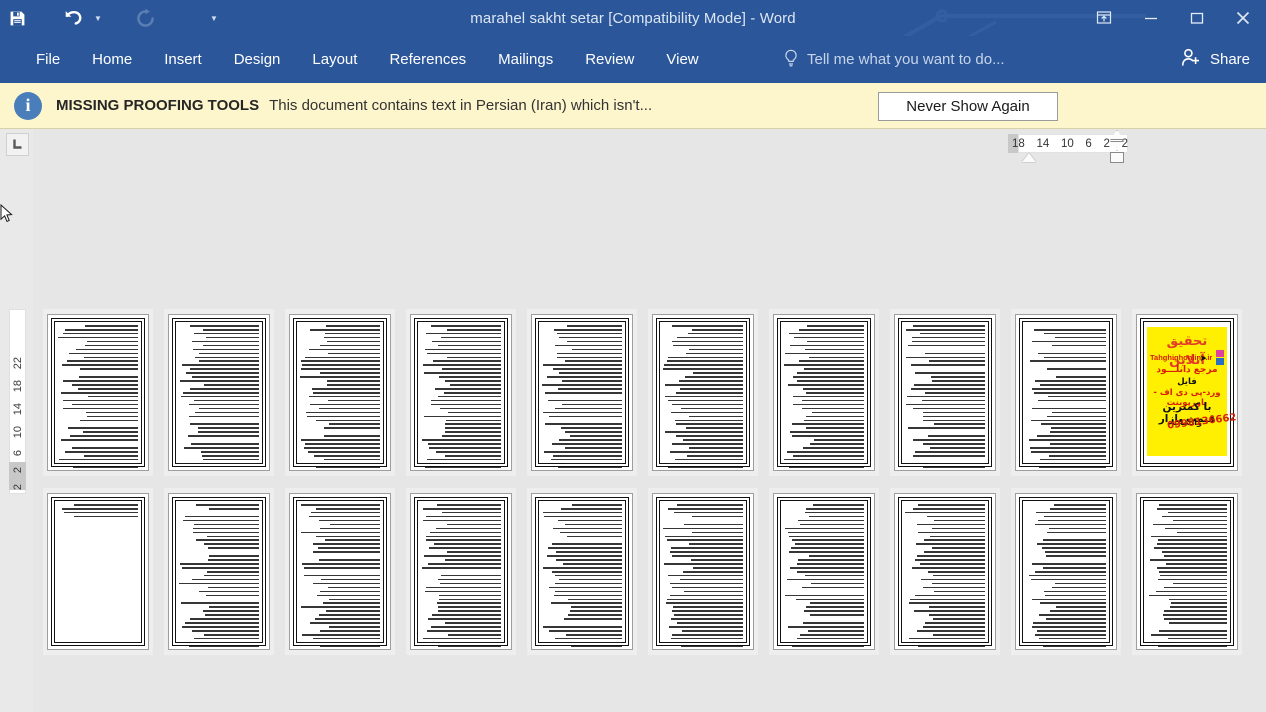 The width and height of the screenshot is (1266, 712). Describe the element at coordinates (214, 18) in the screenshot. I see `customize-qat-icon: ▼` at that location.